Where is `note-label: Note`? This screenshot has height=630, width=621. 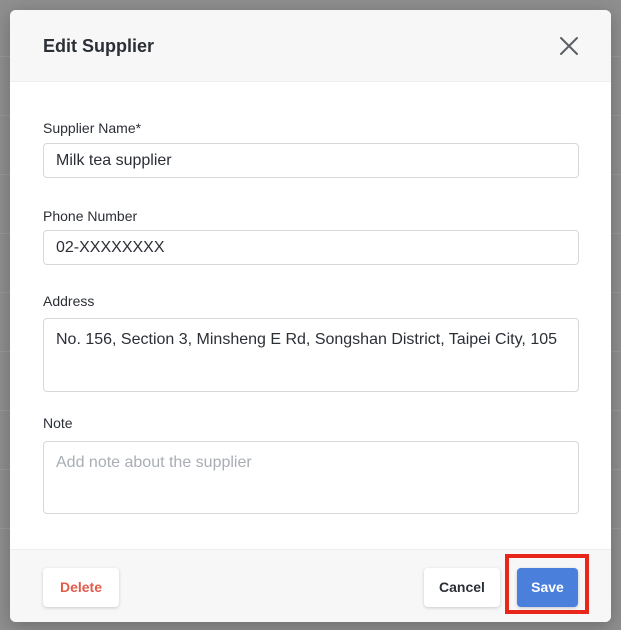 note-label: Note is located at coordinates (58, 423).